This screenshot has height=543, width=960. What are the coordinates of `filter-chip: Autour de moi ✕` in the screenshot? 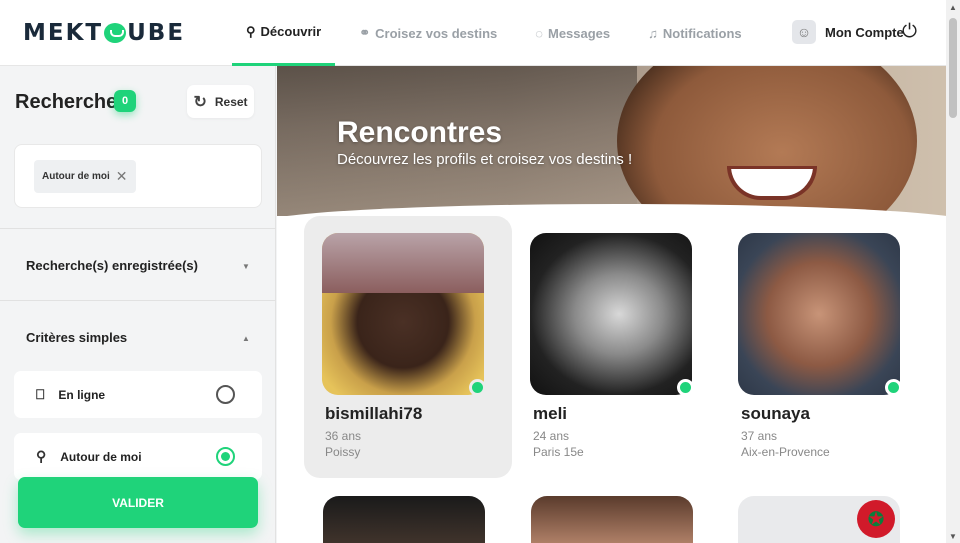 It's located at (85, 176).